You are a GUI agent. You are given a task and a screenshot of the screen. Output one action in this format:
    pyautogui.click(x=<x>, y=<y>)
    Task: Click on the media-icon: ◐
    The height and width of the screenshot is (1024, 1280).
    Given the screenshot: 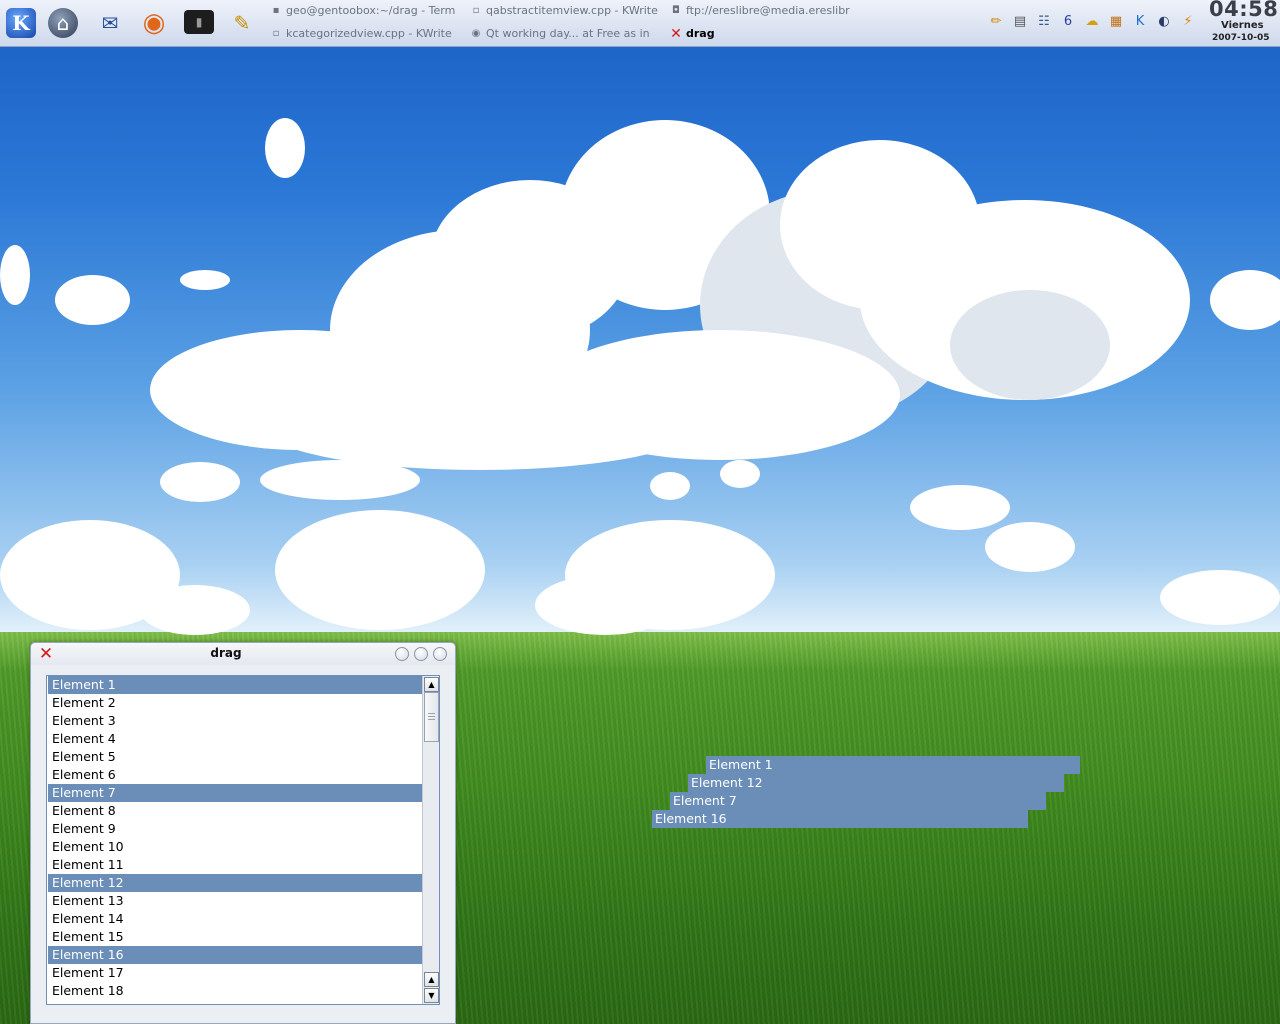 What is the action you would take?
    pyautogui.click(x=1164, y=22)
    